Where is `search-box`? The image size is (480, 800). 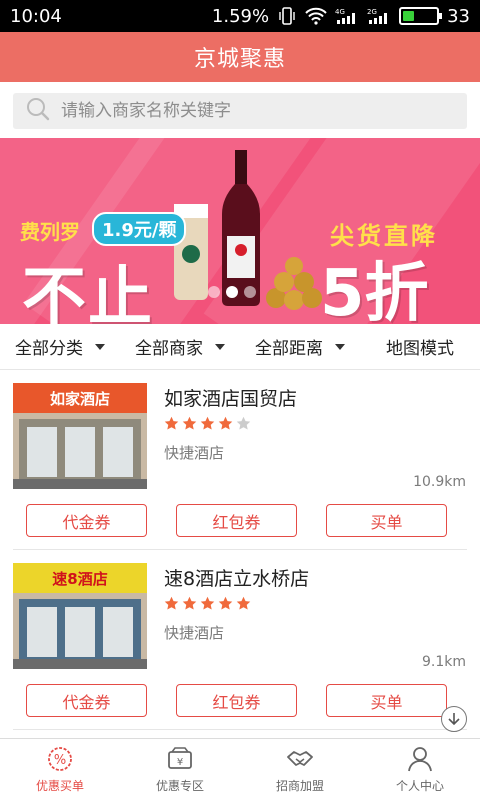
search-box is located at coordinates (240, 111).